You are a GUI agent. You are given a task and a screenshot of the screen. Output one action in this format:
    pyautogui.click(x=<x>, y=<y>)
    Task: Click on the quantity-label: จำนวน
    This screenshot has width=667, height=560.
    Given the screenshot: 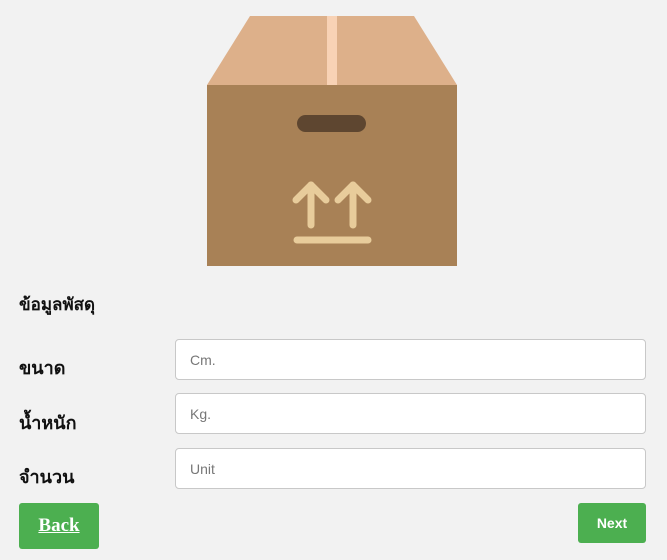 What is the action you would take?
    pyautogui.click(x=47, y=477)
    